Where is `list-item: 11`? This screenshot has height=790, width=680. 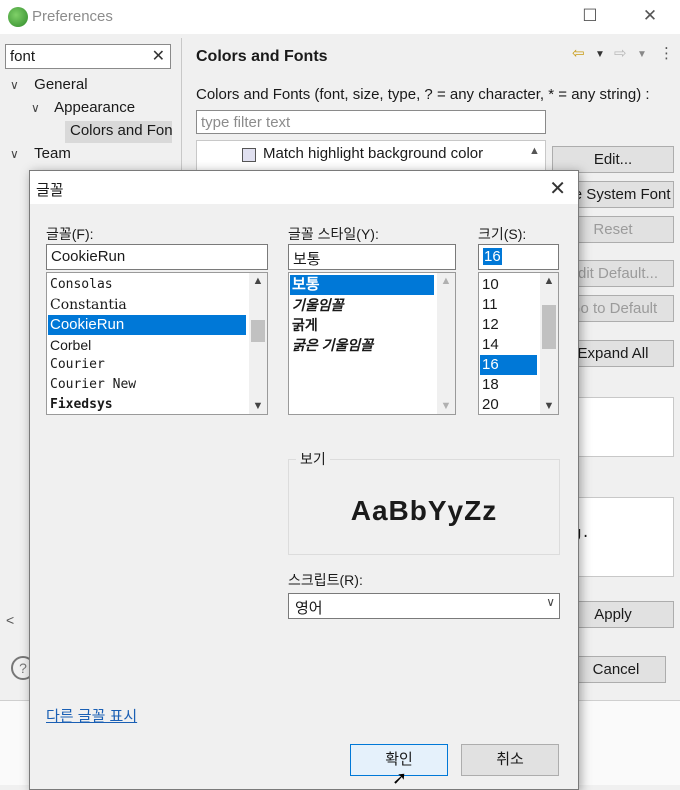 list-item: 11 is located at coordinates (508, 305).